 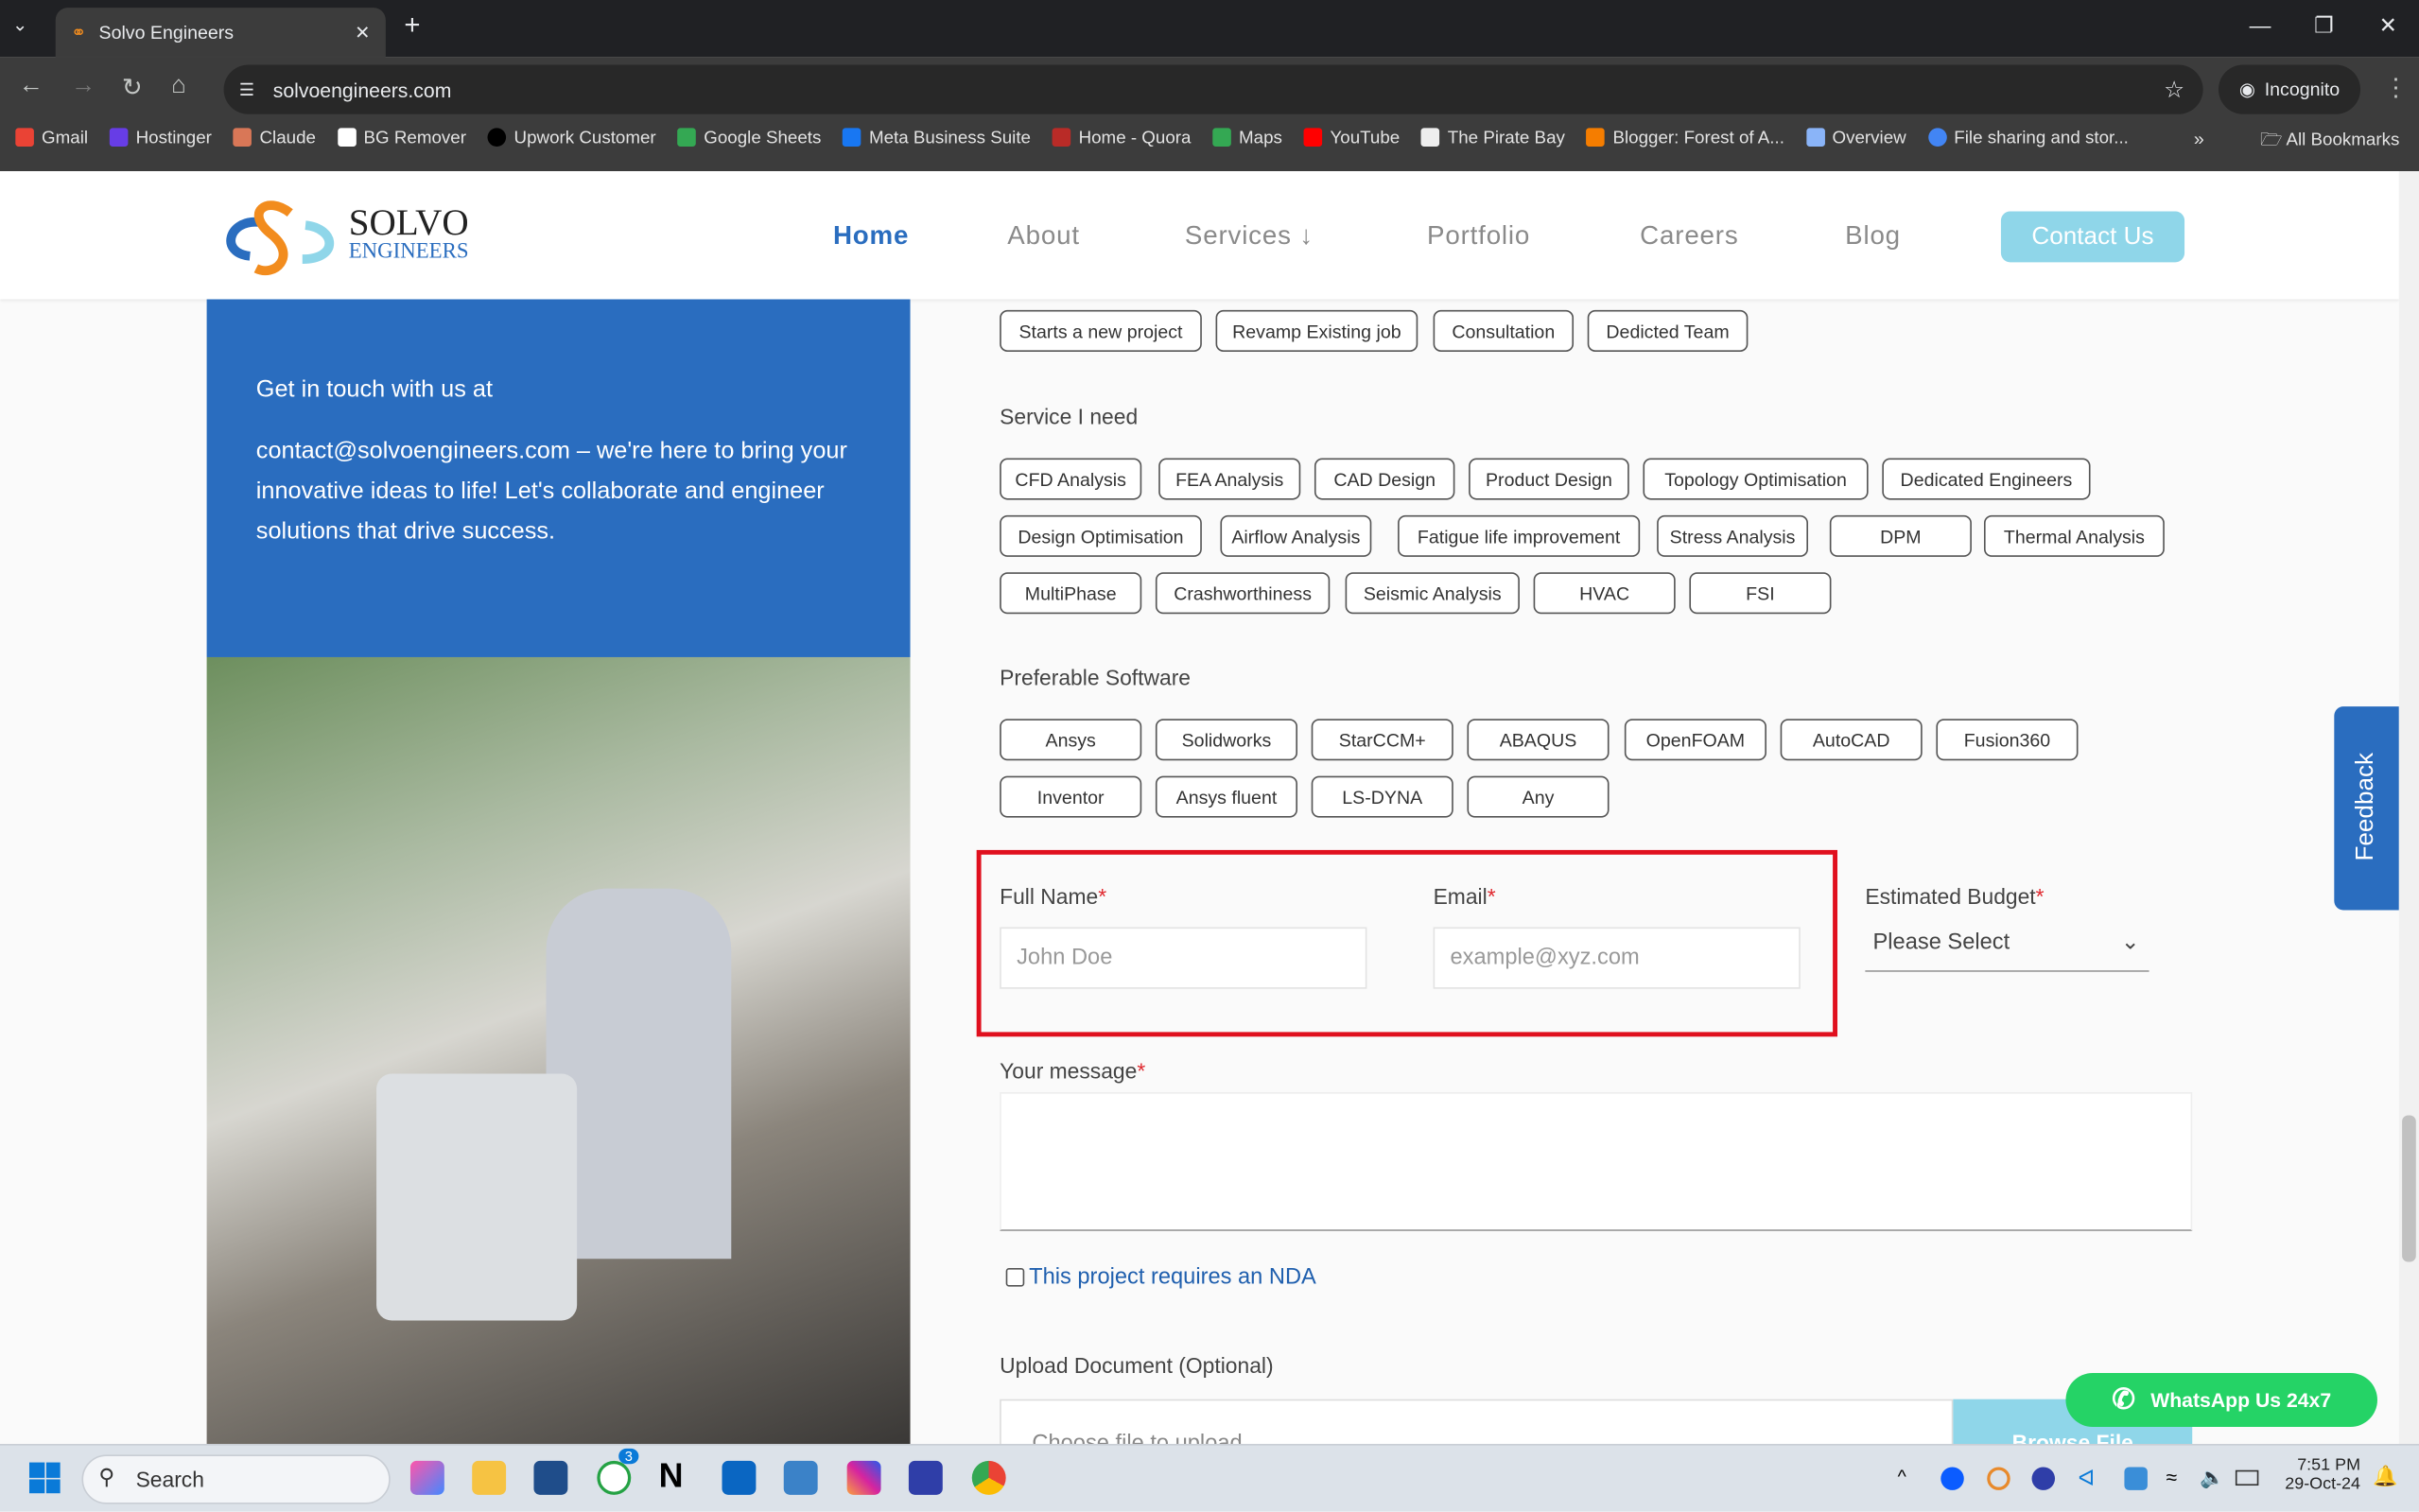 What do you see at coordinates (490, 1477) in the screenshot?
I see `file-explorer-icon` at bounding box center [490, 1477].